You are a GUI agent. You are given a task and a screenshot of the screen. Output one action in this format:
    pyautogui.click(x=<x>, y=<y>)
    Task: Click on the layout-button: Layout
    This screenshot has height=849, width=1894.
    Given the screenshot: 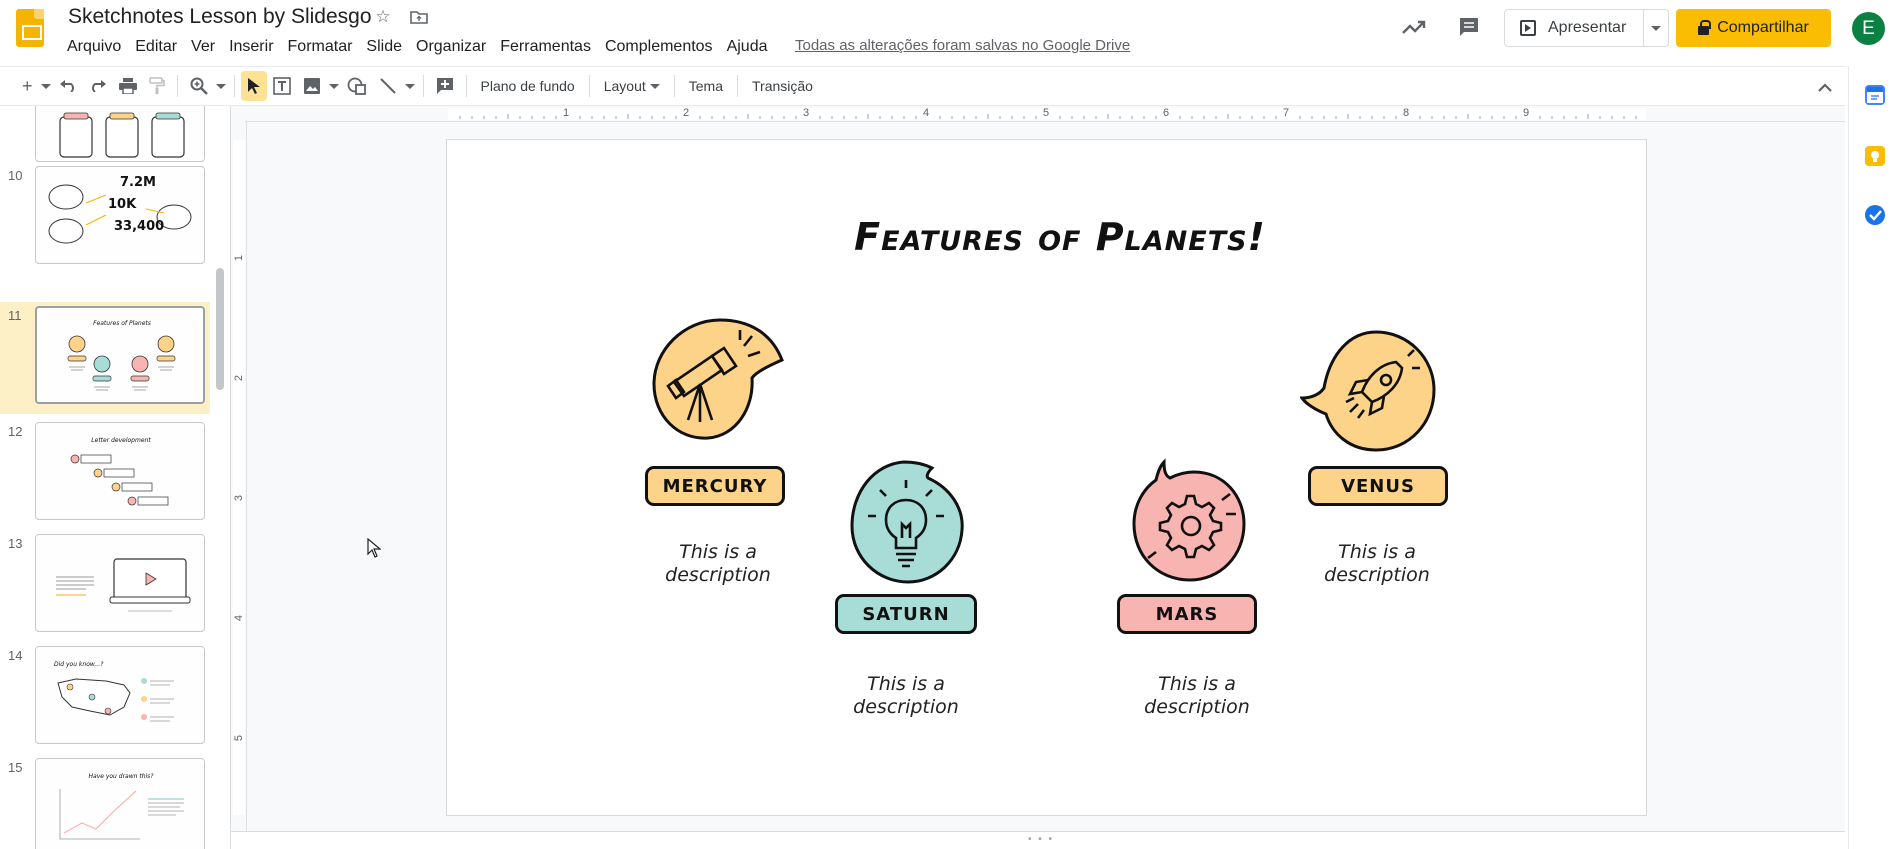 What is the action you would take?
    pyautogui.click(x=632, y=86)
    